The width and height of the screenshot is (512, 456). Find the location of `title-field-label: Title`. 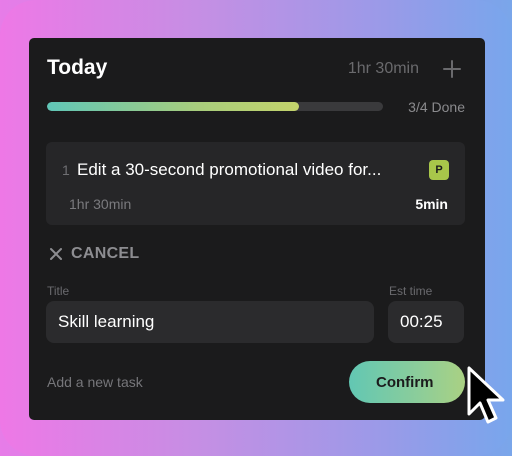

title-field-label: Title is located at coordinates (58, 291).